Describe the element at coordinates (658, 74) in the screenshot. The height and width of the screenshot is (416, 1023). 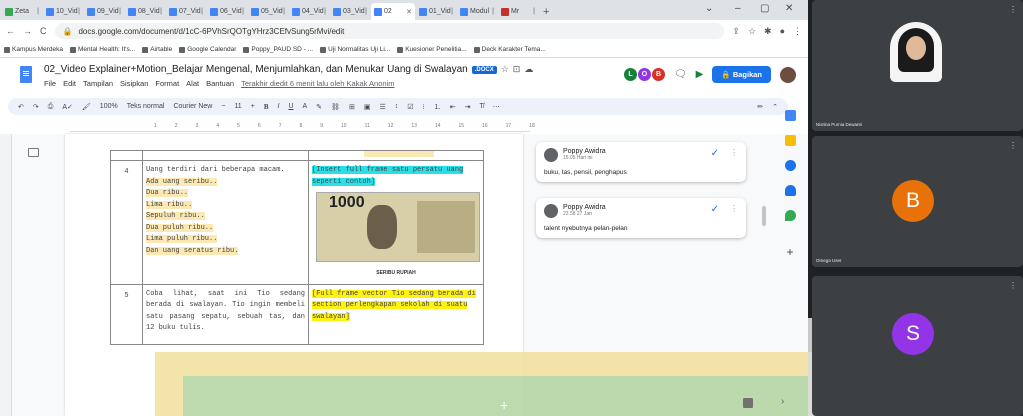
I see `collaborator-avatar: B` at that location.